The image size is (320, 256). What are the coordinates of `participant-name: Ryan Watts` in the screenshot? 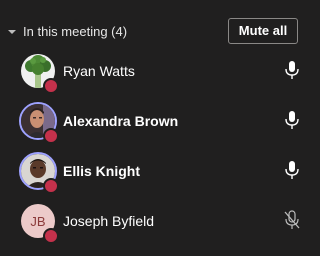 It's located at (99, 71).